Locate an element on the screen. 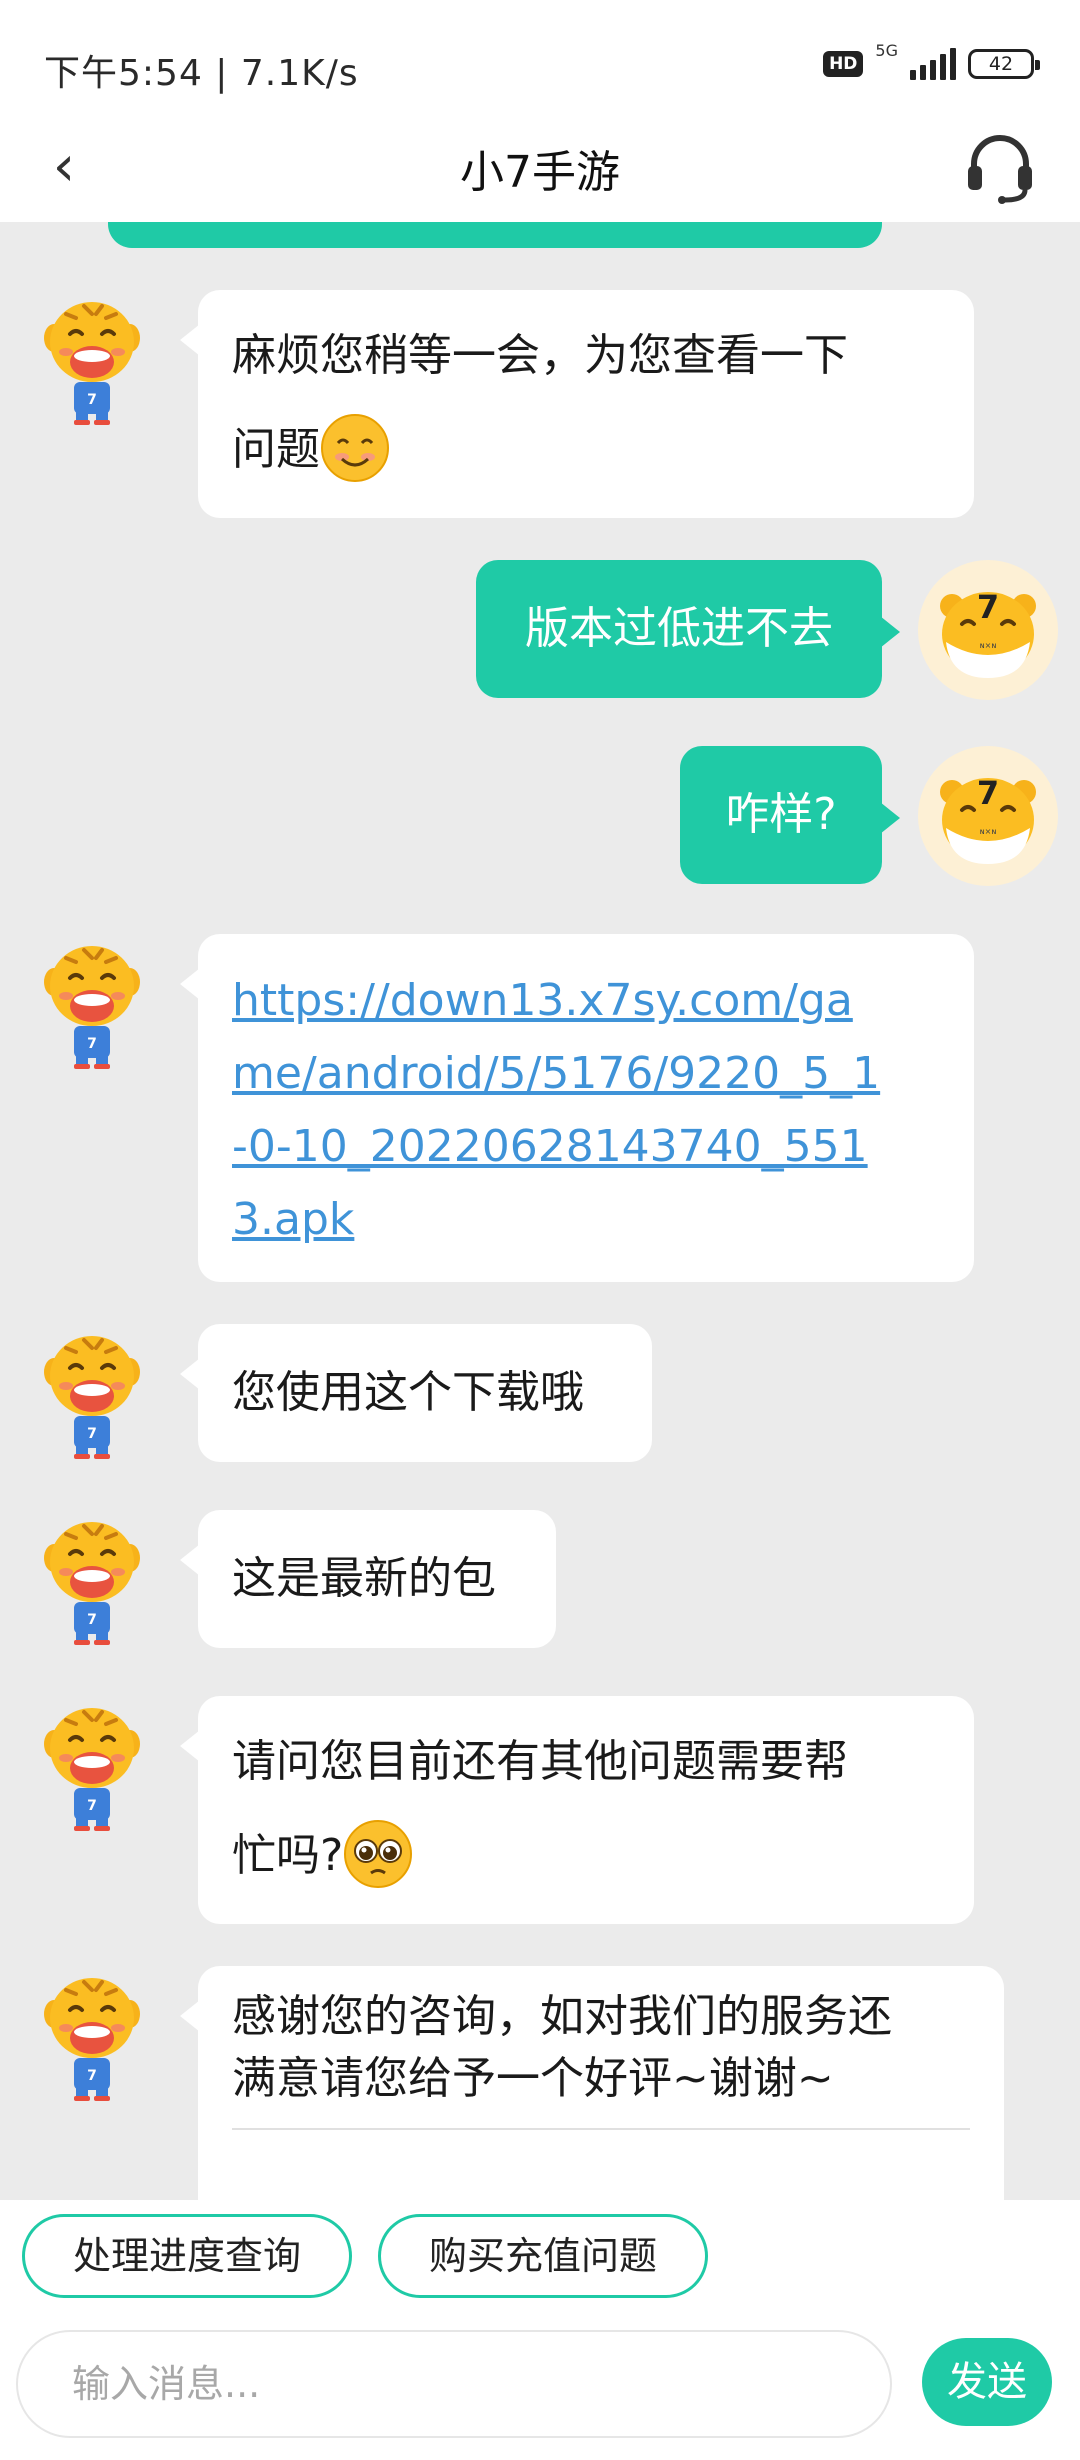 The image size is (1080, 2460). message-text: 请问您目前还有其他问题需要帮 is located at coordinates (540, 1761).